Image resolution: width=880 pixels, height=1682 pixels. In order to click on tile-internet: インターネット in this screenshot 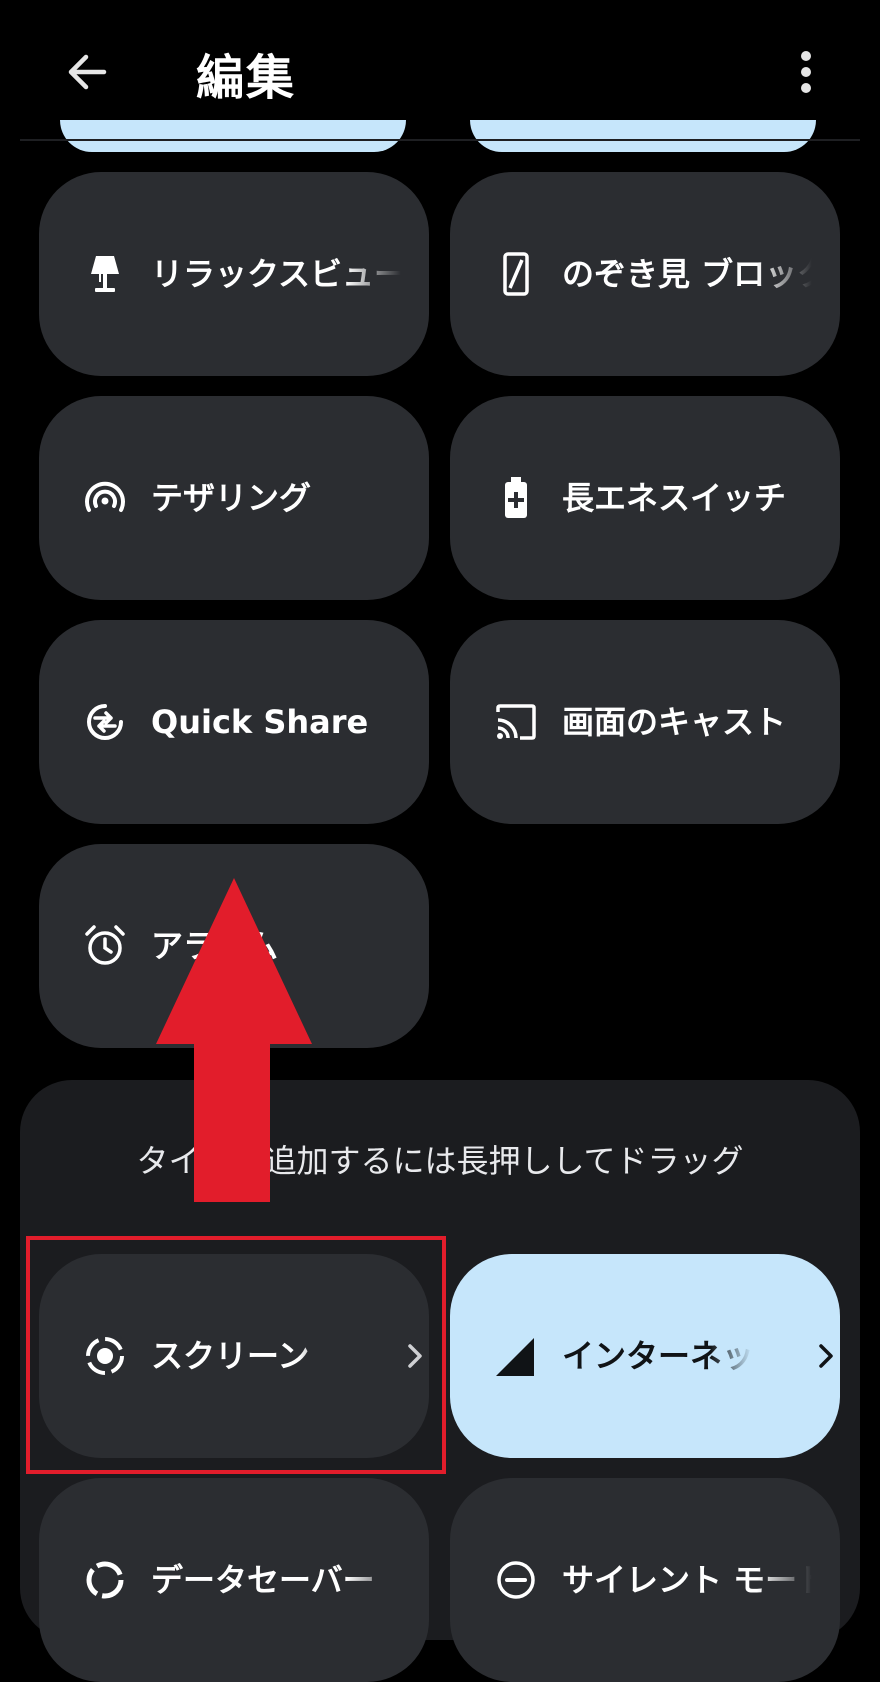, I will do `click(645, 1356)`.